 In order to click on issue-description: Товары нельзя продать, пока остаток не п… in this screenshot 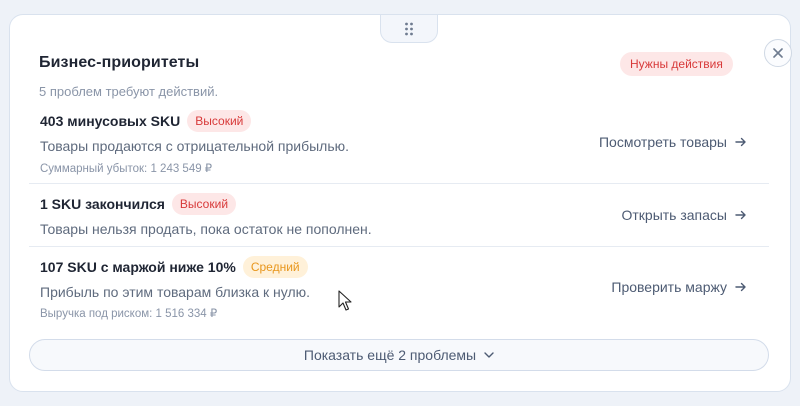, I will do `click(206, 229)`.